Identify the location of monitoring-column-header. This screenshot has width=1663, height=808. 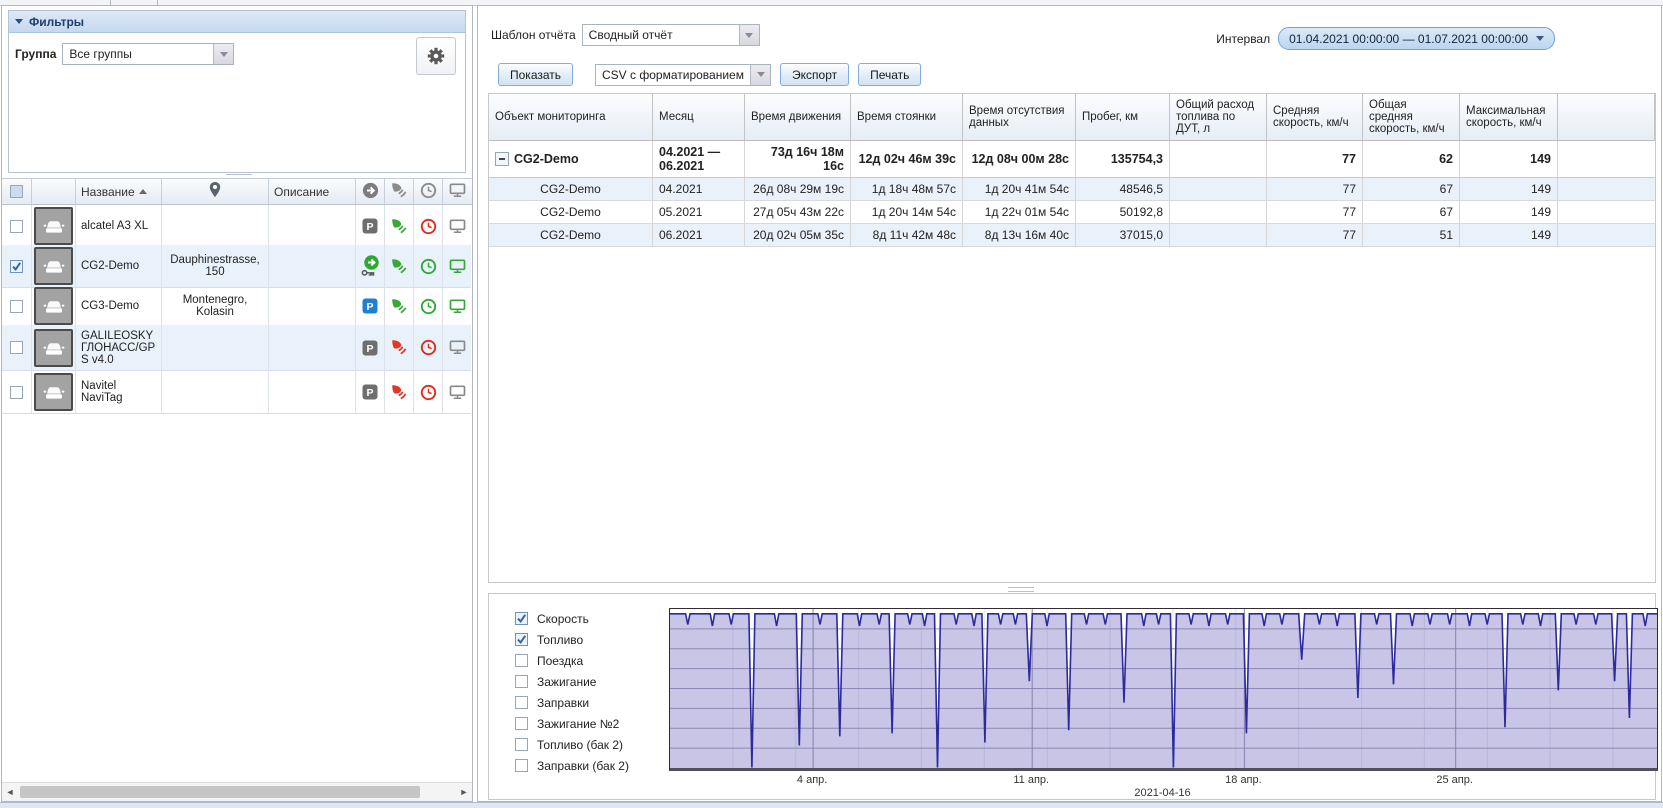
(457, 191).